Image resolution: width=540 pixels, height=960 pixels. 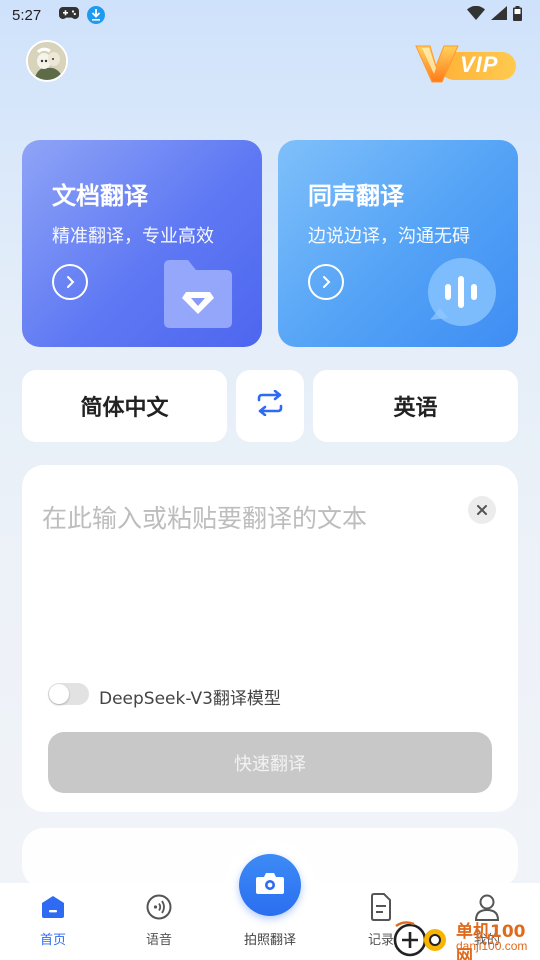 I want to click on photo-translate-button, so click(x=270, y=885).